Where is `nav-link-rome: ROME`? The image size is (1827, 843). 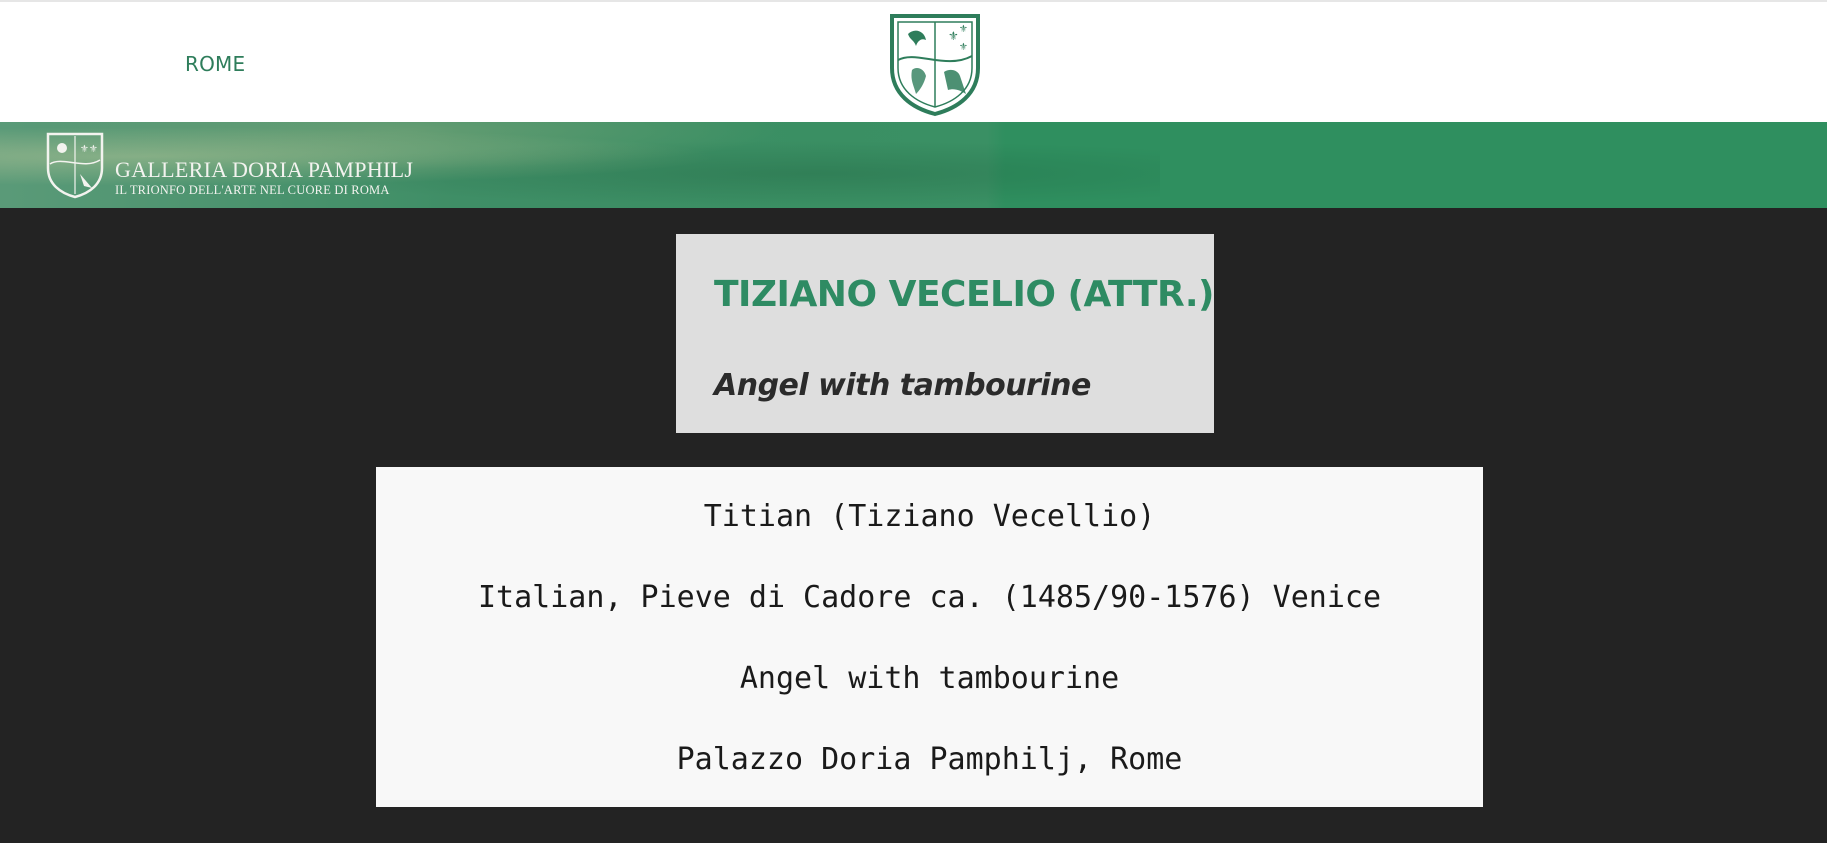 nav-link-rome: ROME is located at coordinates (215, 64).